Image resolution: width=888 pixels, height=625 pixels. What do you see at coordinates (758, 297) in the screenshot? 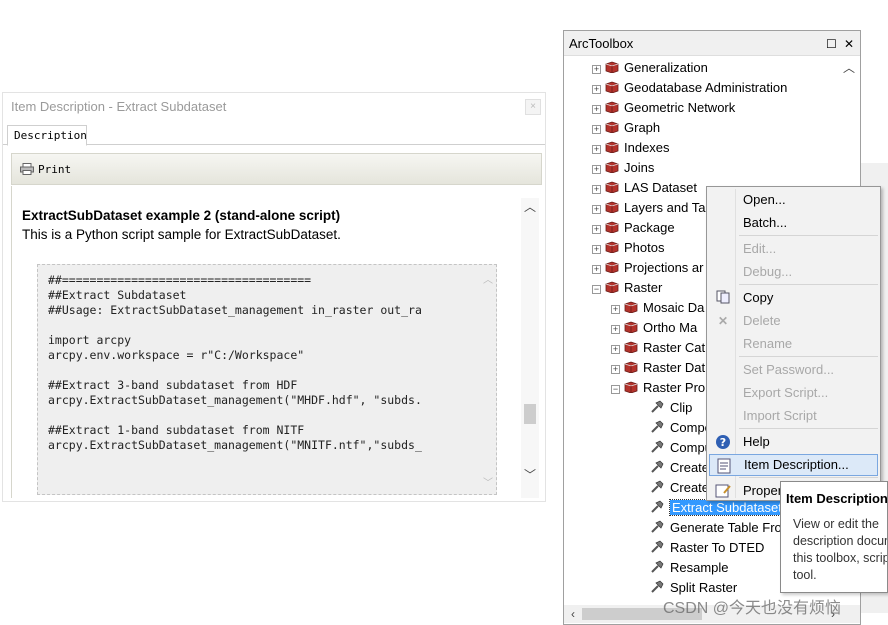
I see `menu-item-label: Copy` at bounding box center [758, 297].